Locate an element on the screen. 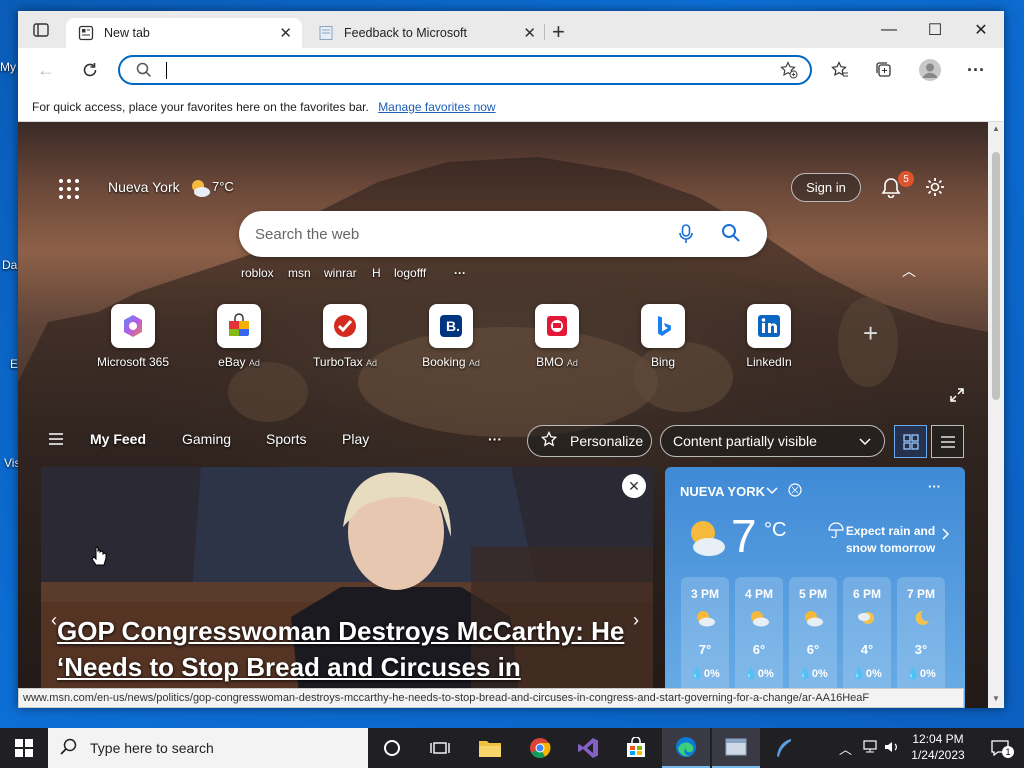 This screenshot has width=1024, height=768. quick-link-booking: B. Booking Ad is located at coordinates (451, 336).